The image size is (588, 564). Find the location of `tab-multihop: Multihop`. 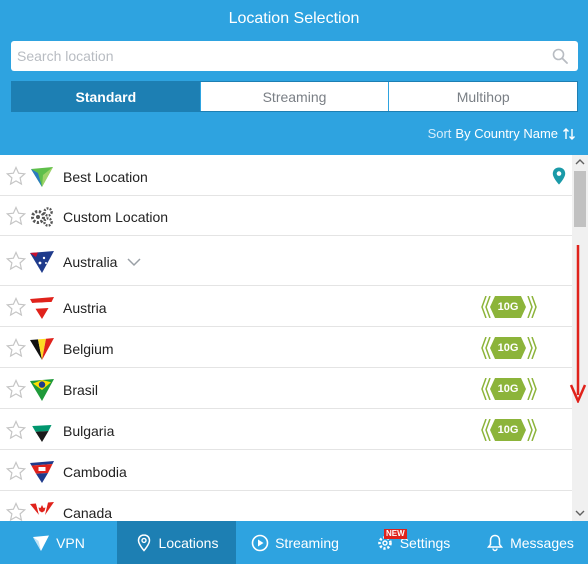

tab-multihop: Multihop is located at coordinates (483, 96).